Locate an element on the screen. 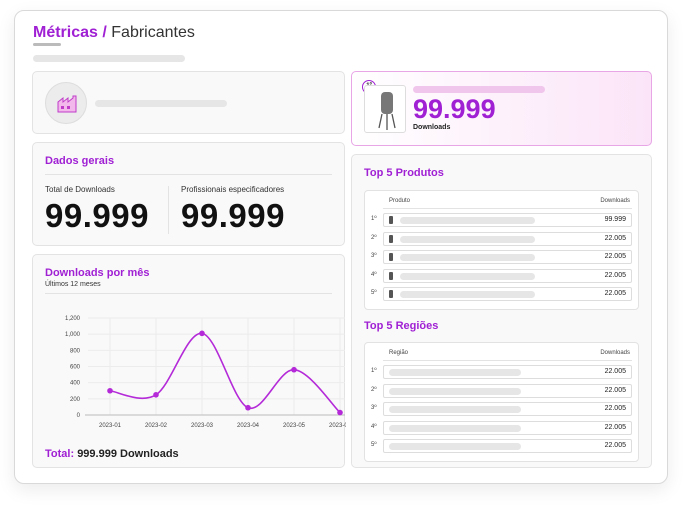 Image resolution: width=694 pixels, height=514 pixels. manufacturer-card is located at coordinates (188, 102).